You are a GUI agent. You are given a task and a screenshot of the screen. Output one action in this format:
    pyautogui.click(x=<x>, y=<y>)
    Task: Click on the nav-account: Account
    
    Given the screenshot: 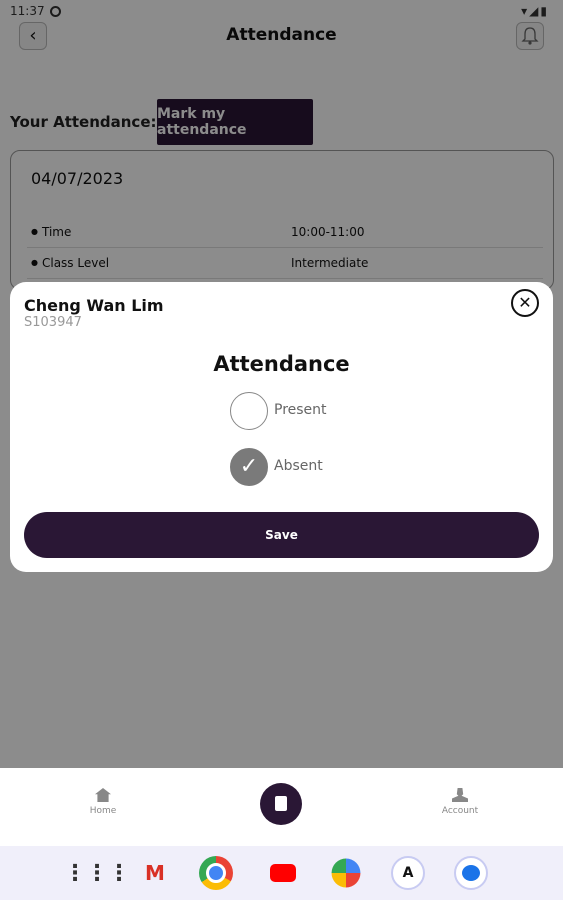 What is the action you would take?
    pyautogui.click(x=460, y=802)
    